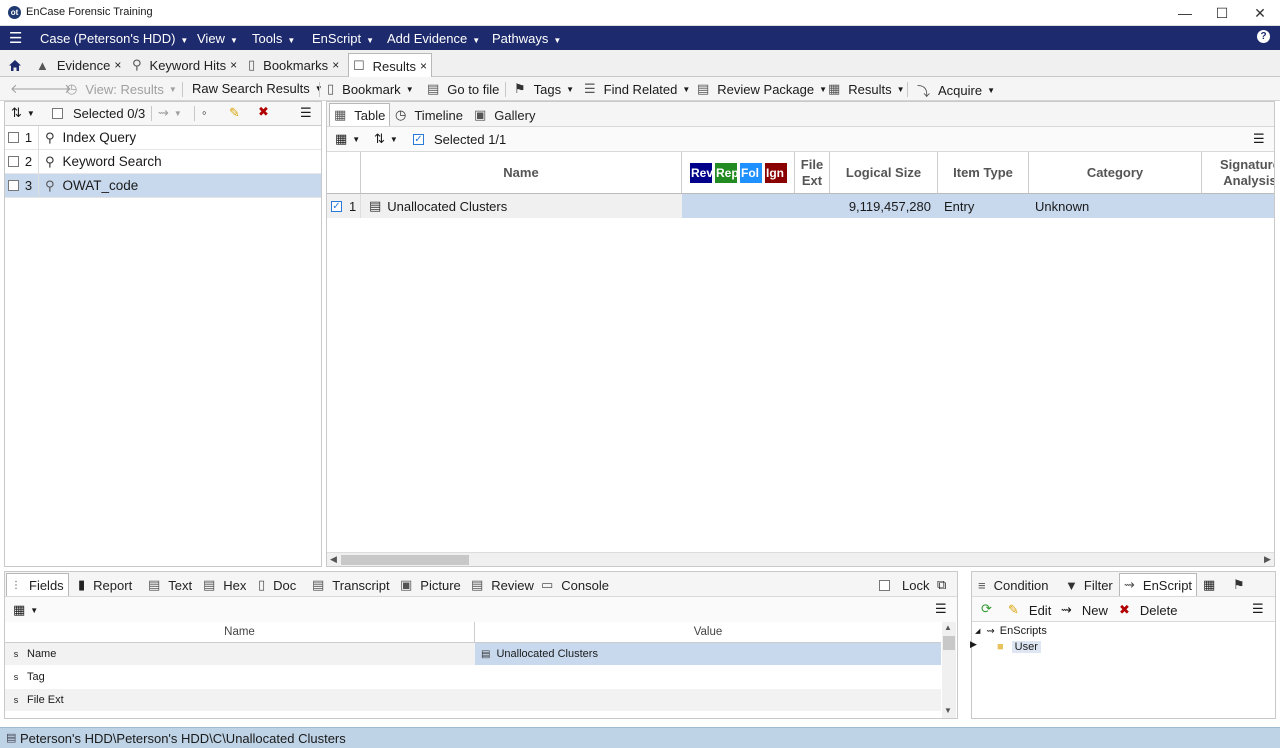 The image size is (1280, 748). I want to click on field-row: s File Ext, so click(473, 700).